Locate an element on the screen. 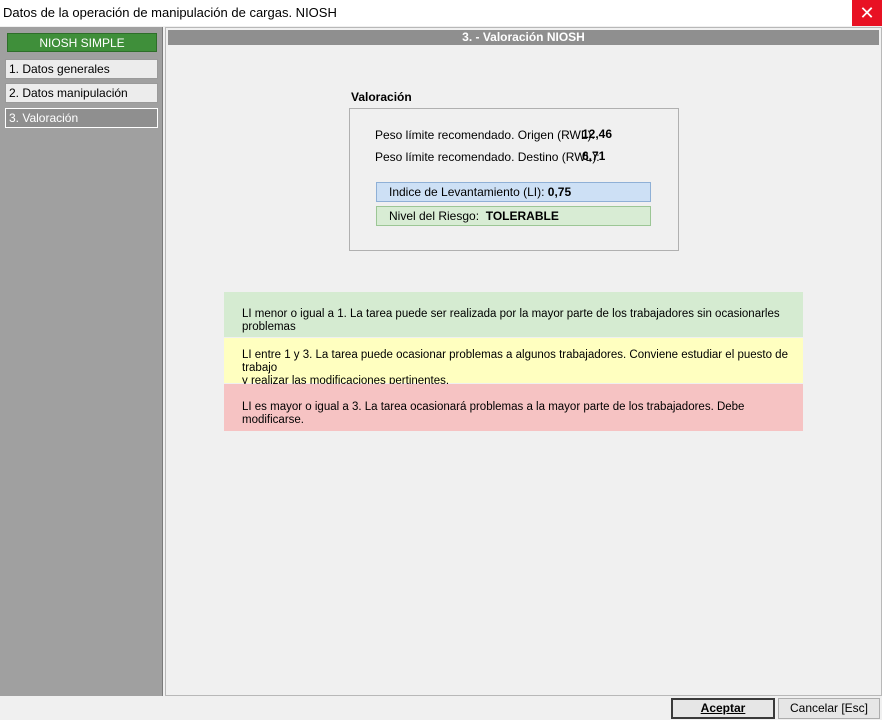 This screenshot has width=882, height=720. section-header: 3. - Valoración NIOSH is located at coordinates (523, 37).